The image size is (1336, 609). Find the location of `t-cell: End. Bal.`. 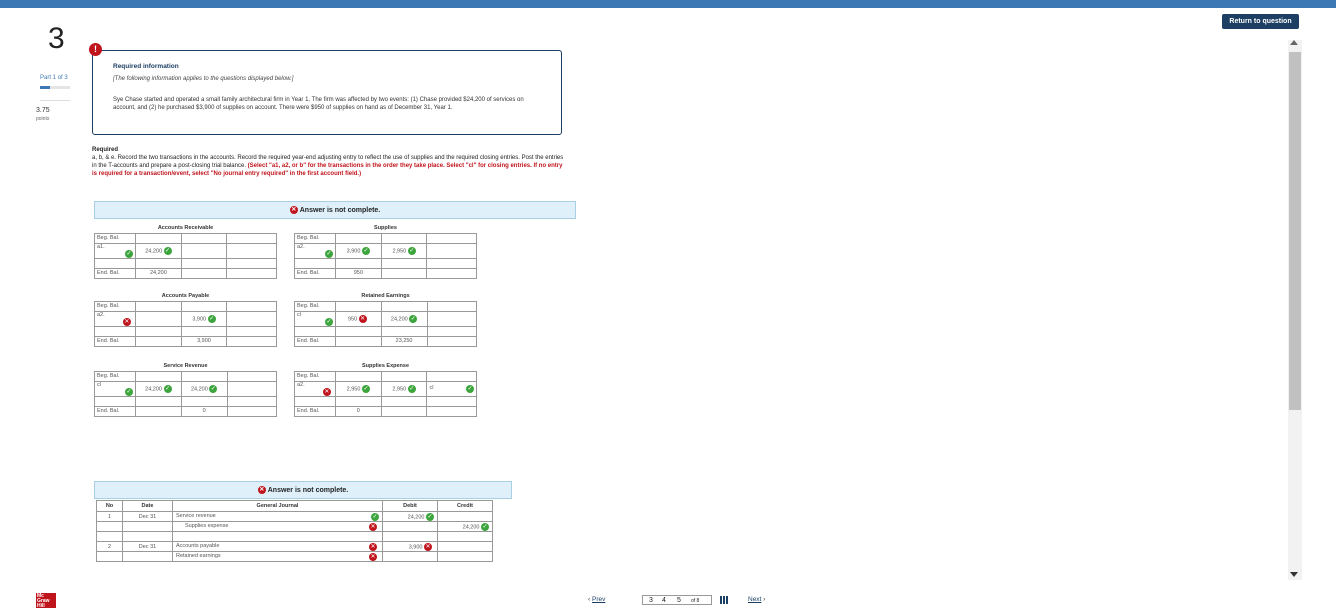

t-cell: End. Bal. is located at coordinates (315, 341).